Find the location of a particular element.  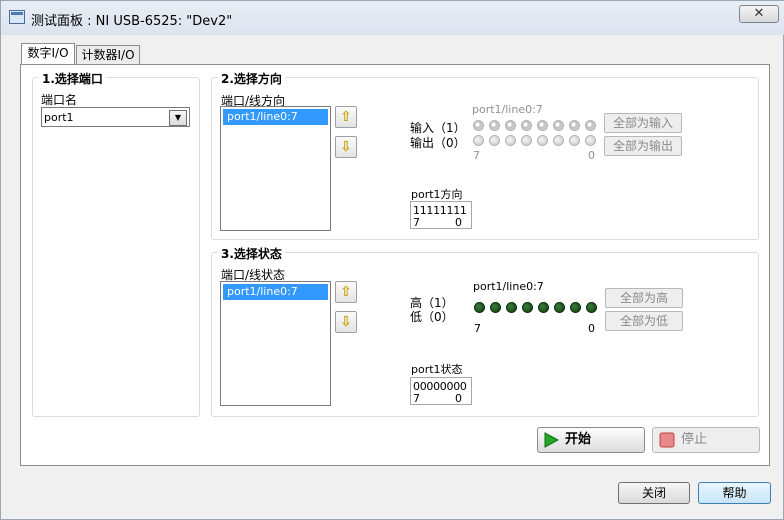

port-name-label: 端口名 is located at coordinates (59, 100).